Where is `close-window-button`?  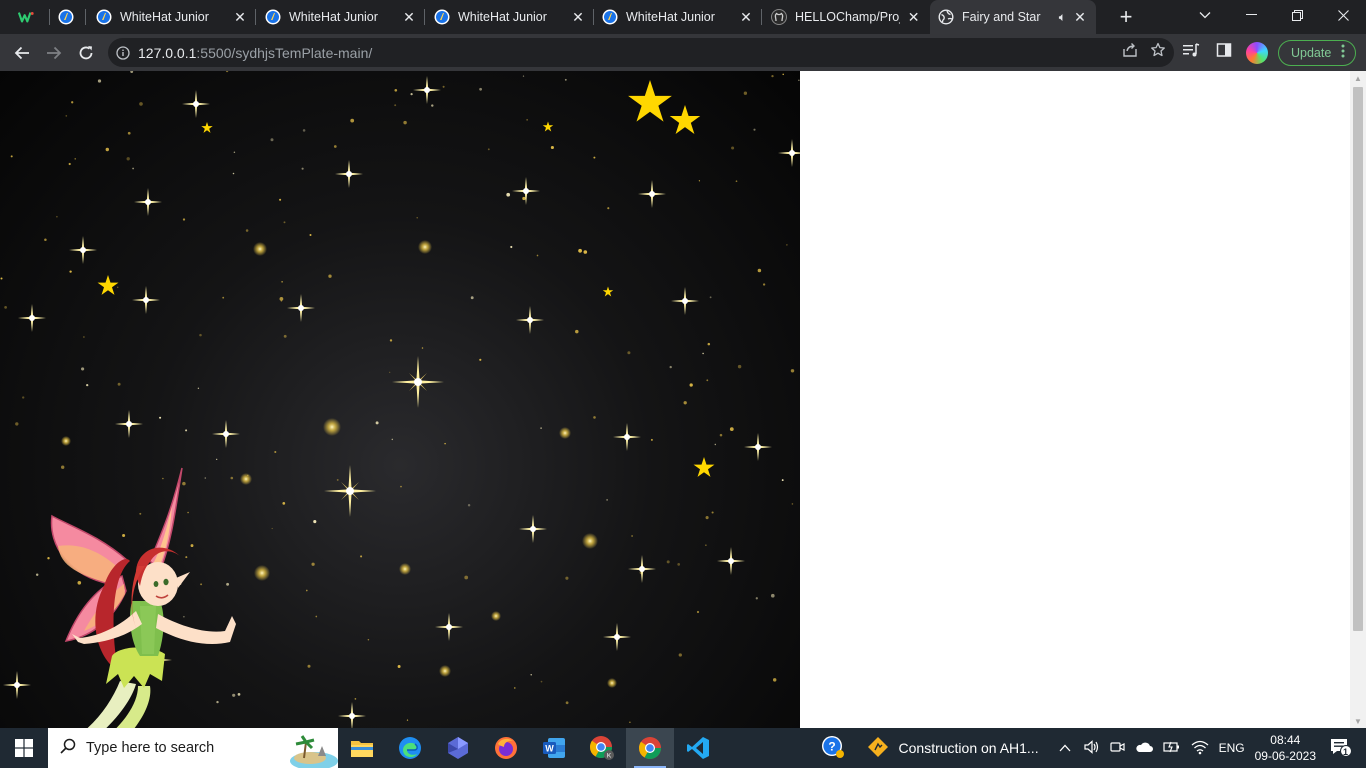
close-window-button is located at coordinates (1343, 15).